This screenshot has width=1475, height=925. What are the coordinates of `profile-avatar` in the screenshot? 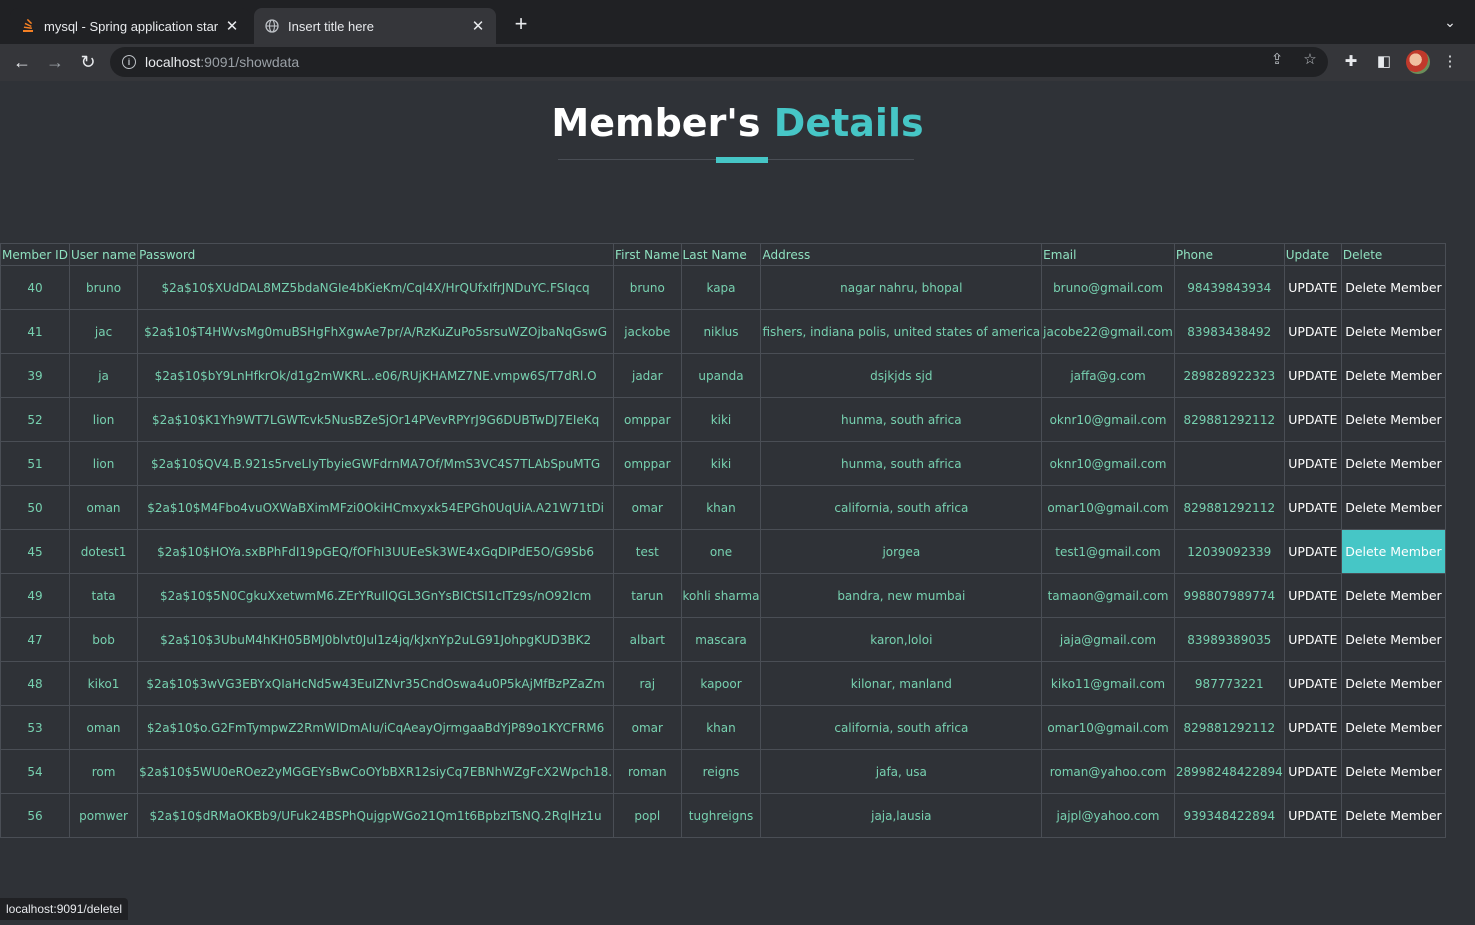 It's located at (1418, 62).